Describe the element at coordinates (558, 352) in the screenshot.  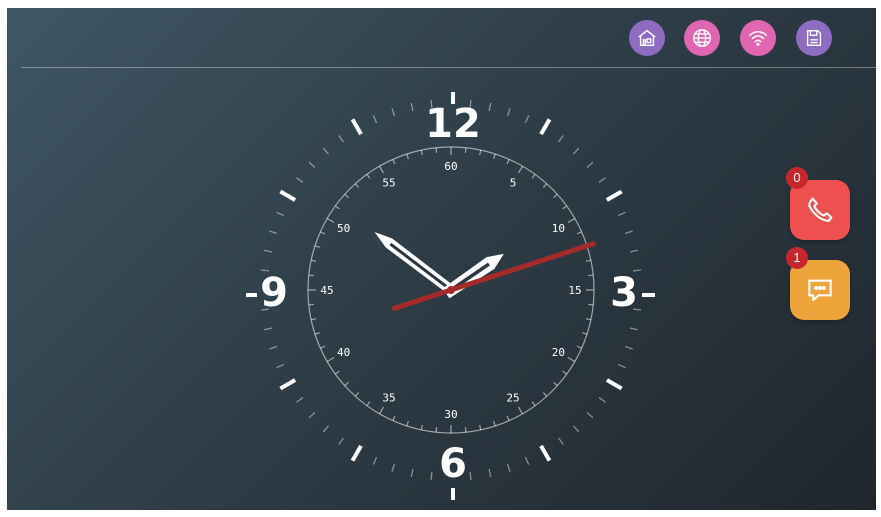
I see `minute-label-20: 20` at that location.